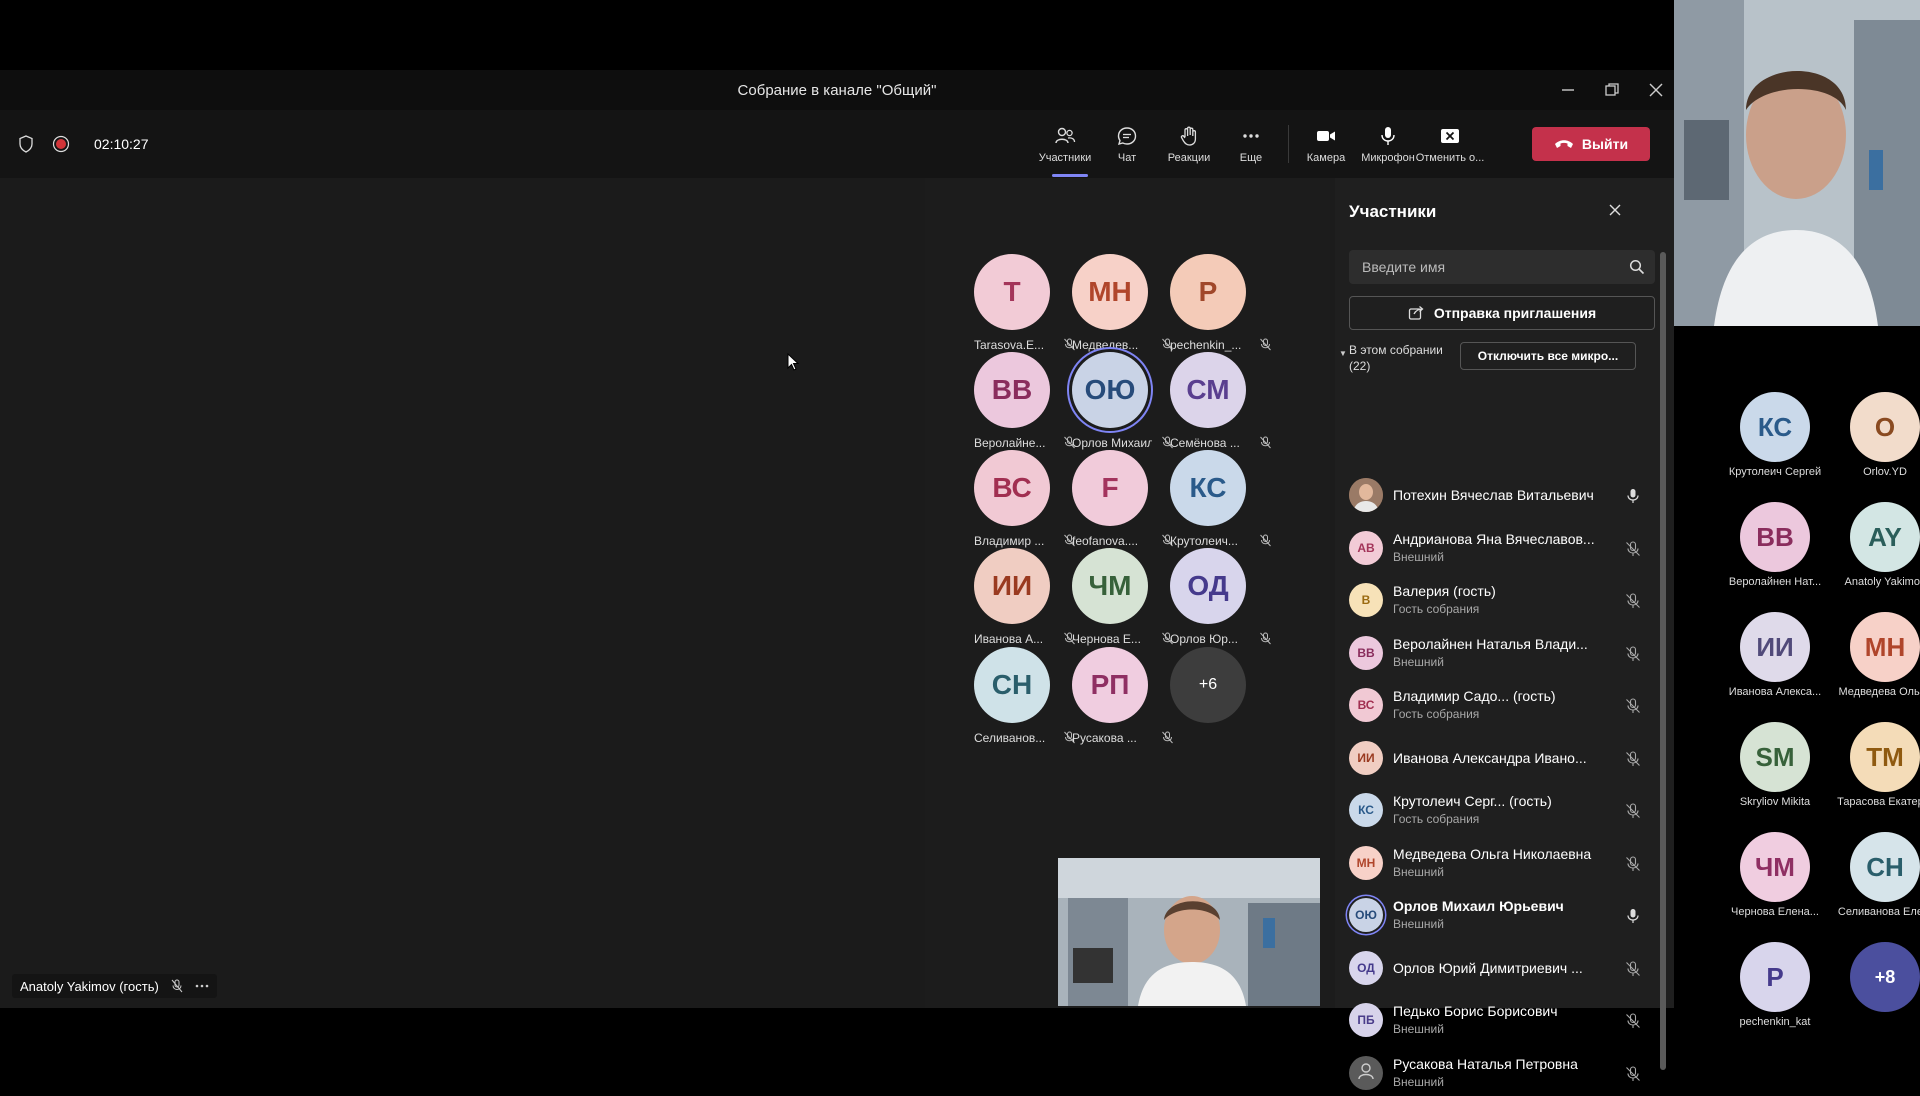 This screenshot has height=1096, width=1920. Describe the element at coordinates (1775, 472) in the screenshot. I see `participant-name: Крутолеич Сергей` at that location.